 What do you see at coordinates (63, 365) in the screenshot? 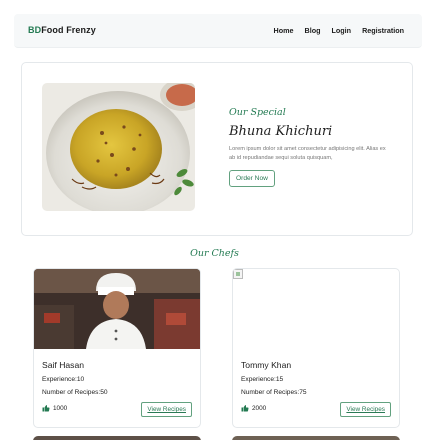
I see `chef-name: Saif Hasan` at bounding box center [63, 365].